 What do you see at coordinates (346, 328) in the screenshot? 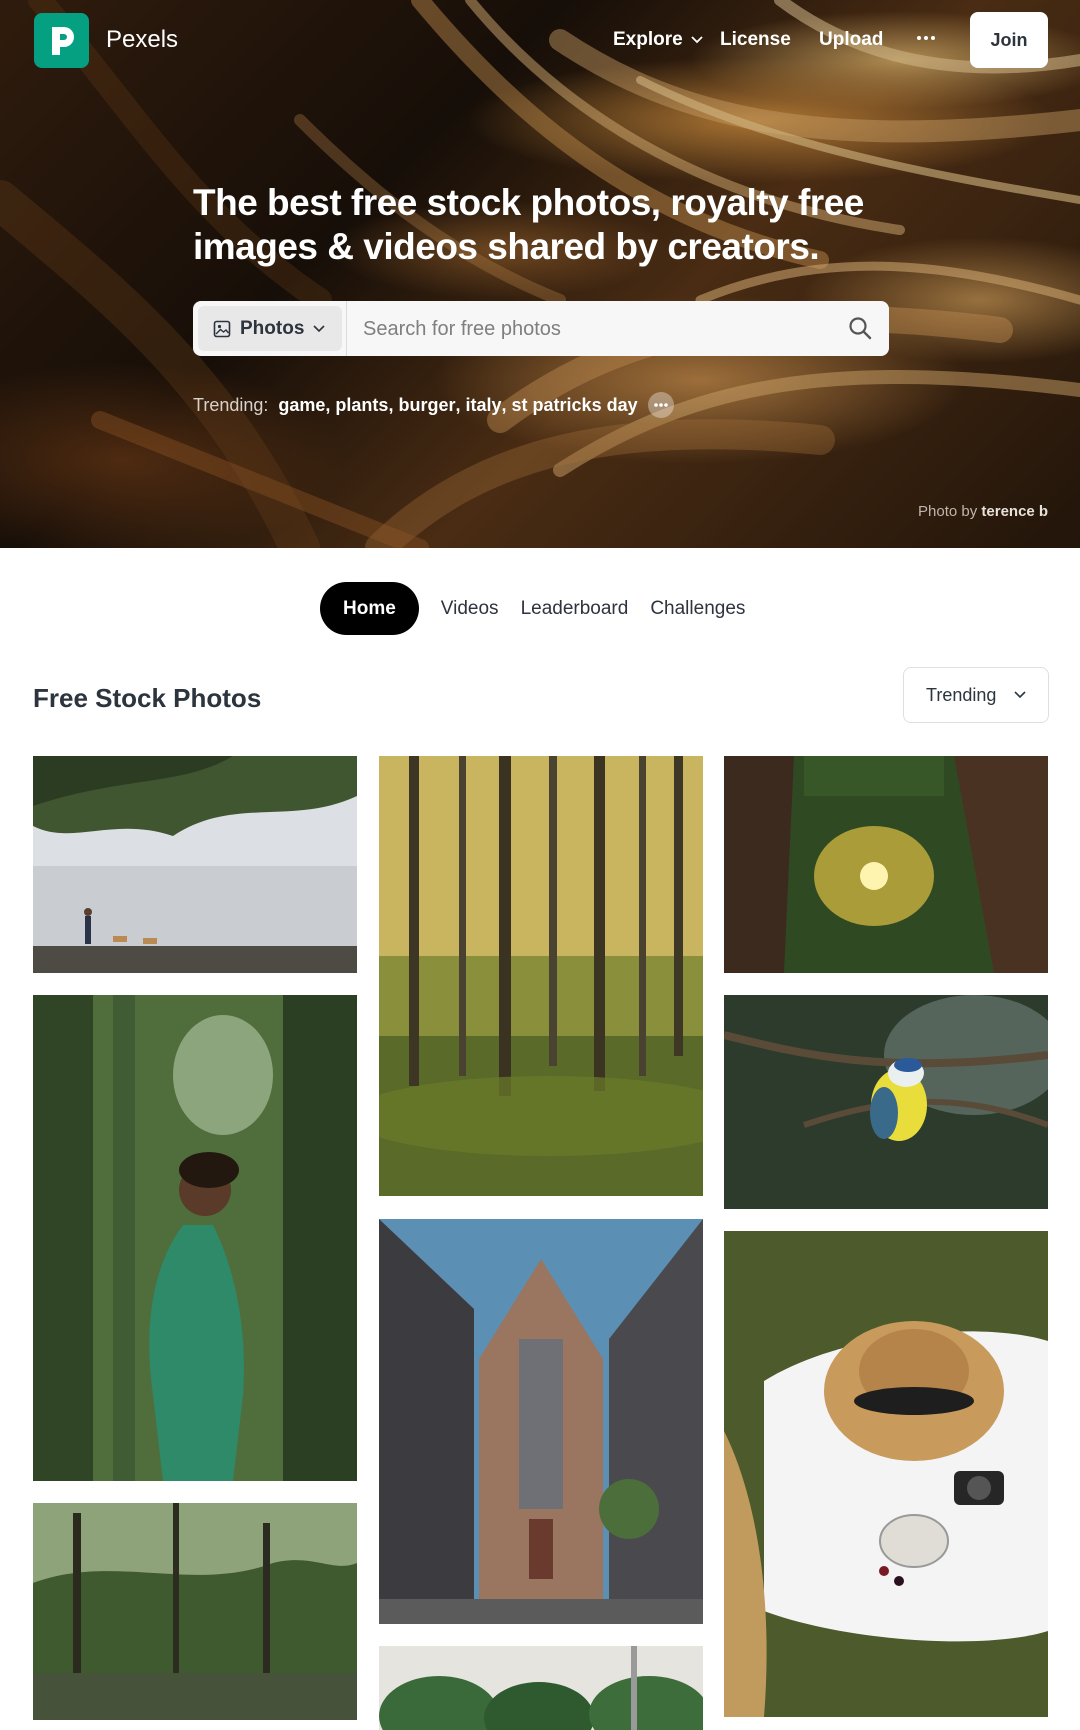
I see `search-divider` at bounding box center [346, 328].